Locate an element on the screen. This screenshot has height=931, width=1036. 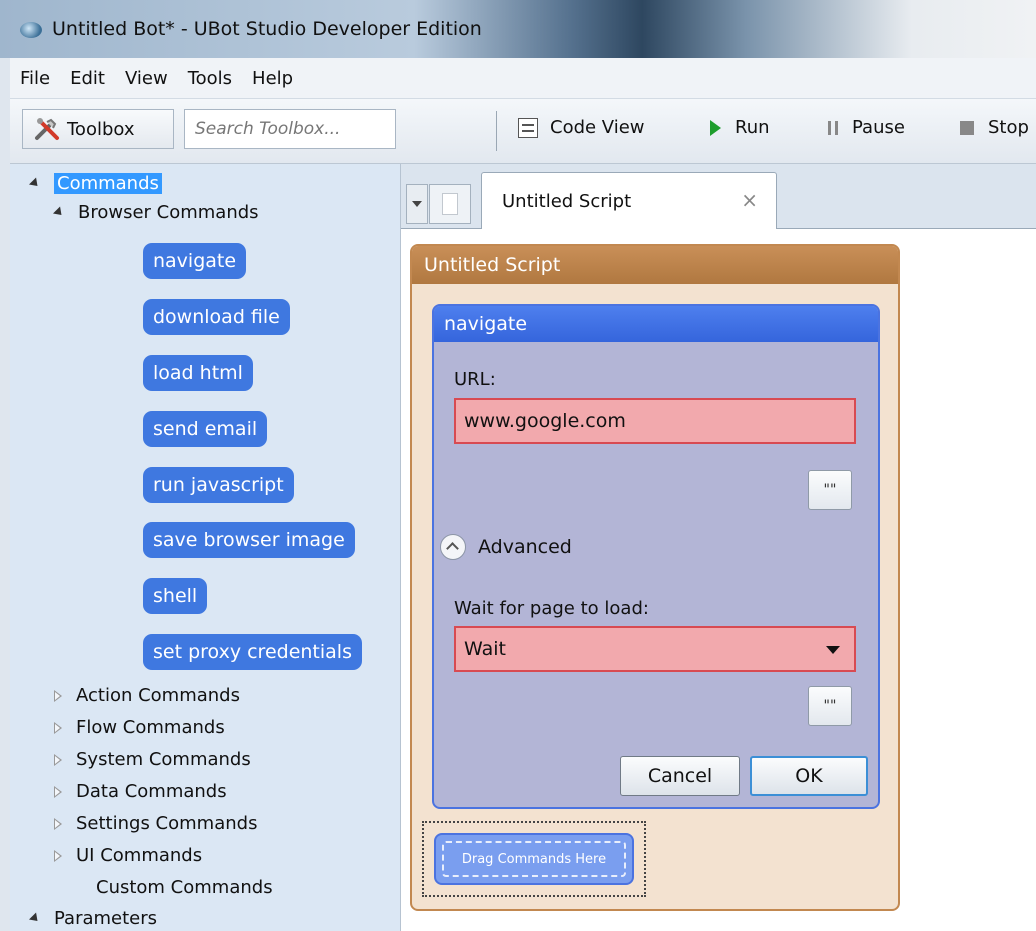
tree-group-label: Action Commands is located at coordinates (158, 695).